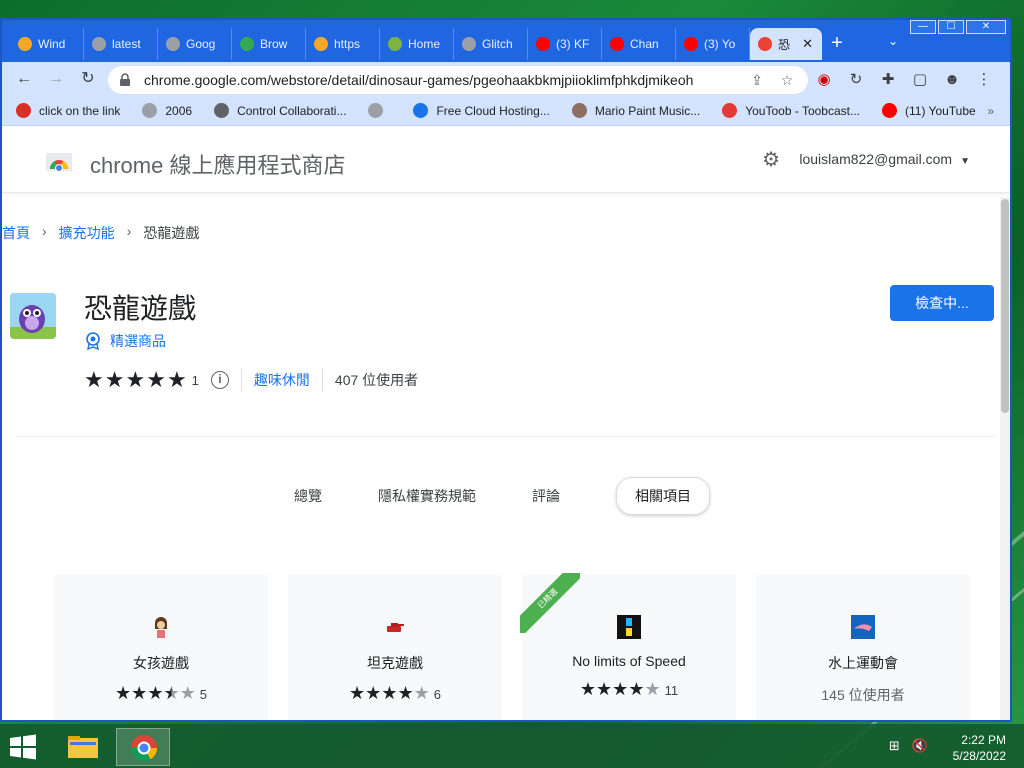  I want to click on bookmarks-overflow-icon: », so click(990, 111).